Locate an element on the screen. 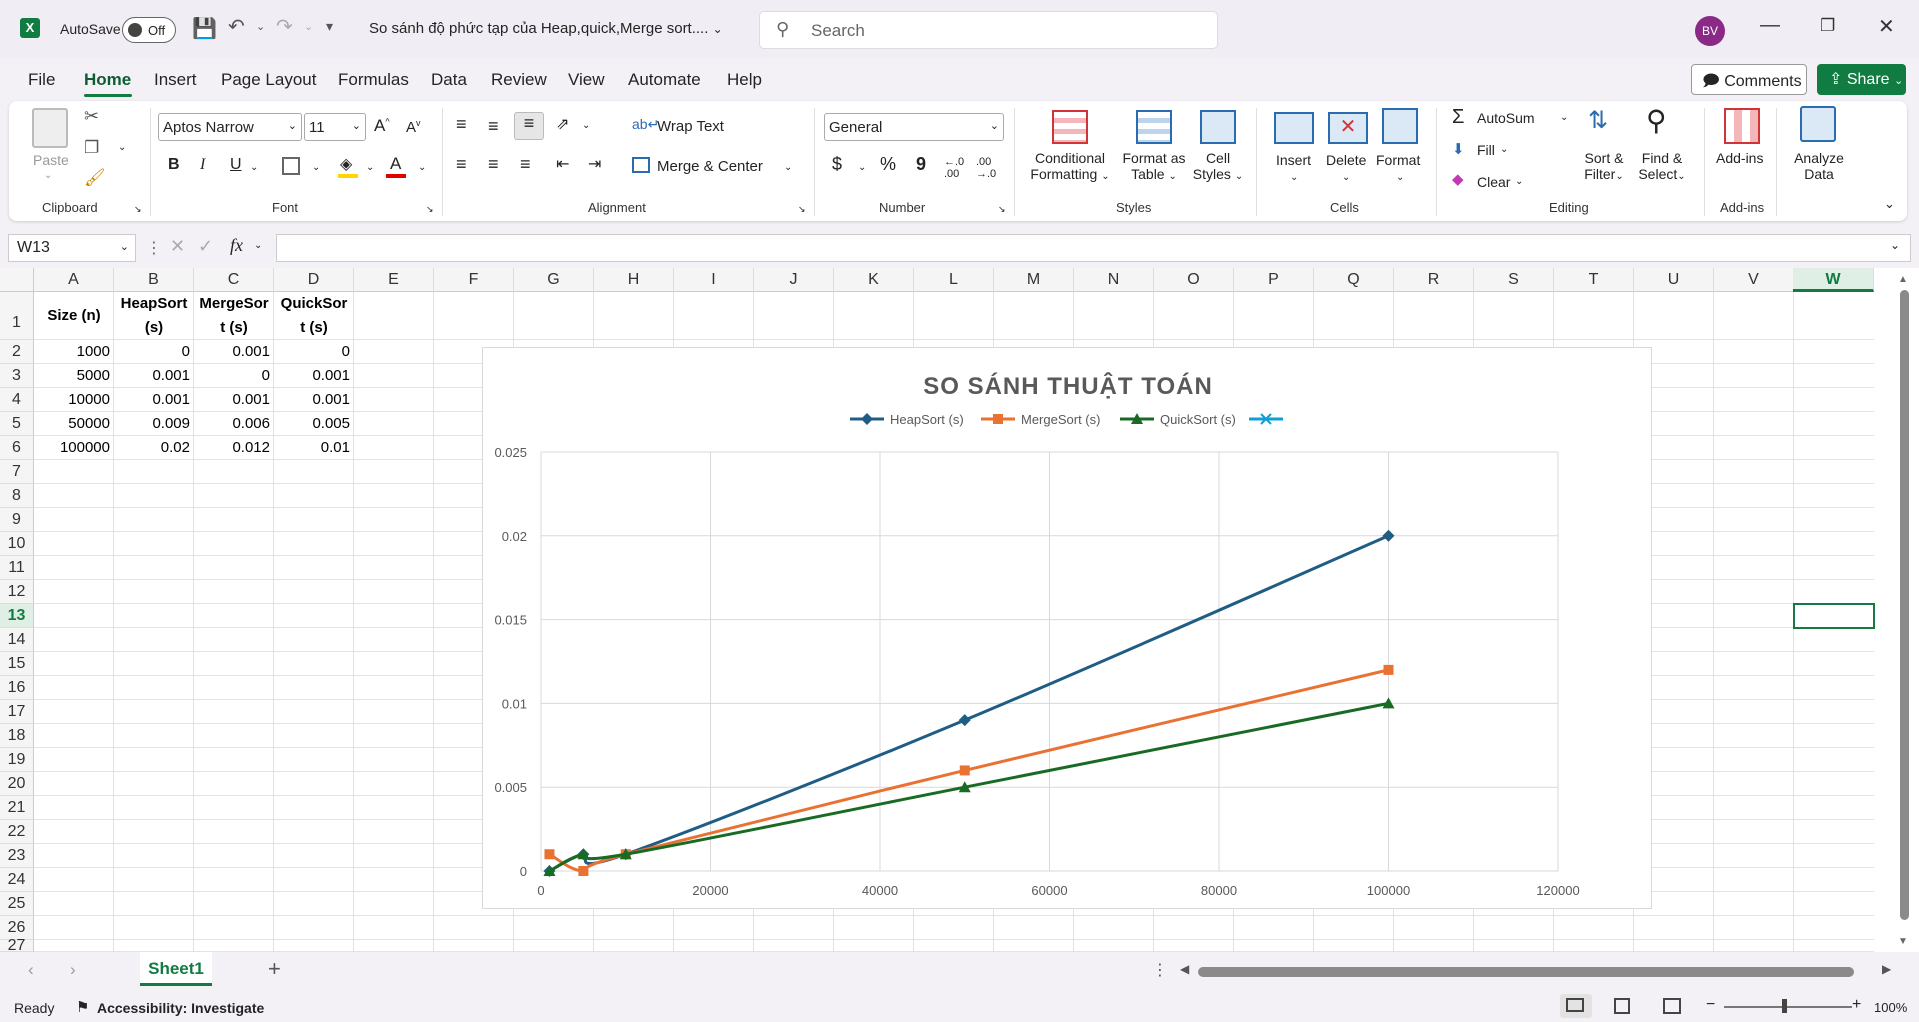  cell-c1-line2: t (s) is located at coordinates (234, 328).